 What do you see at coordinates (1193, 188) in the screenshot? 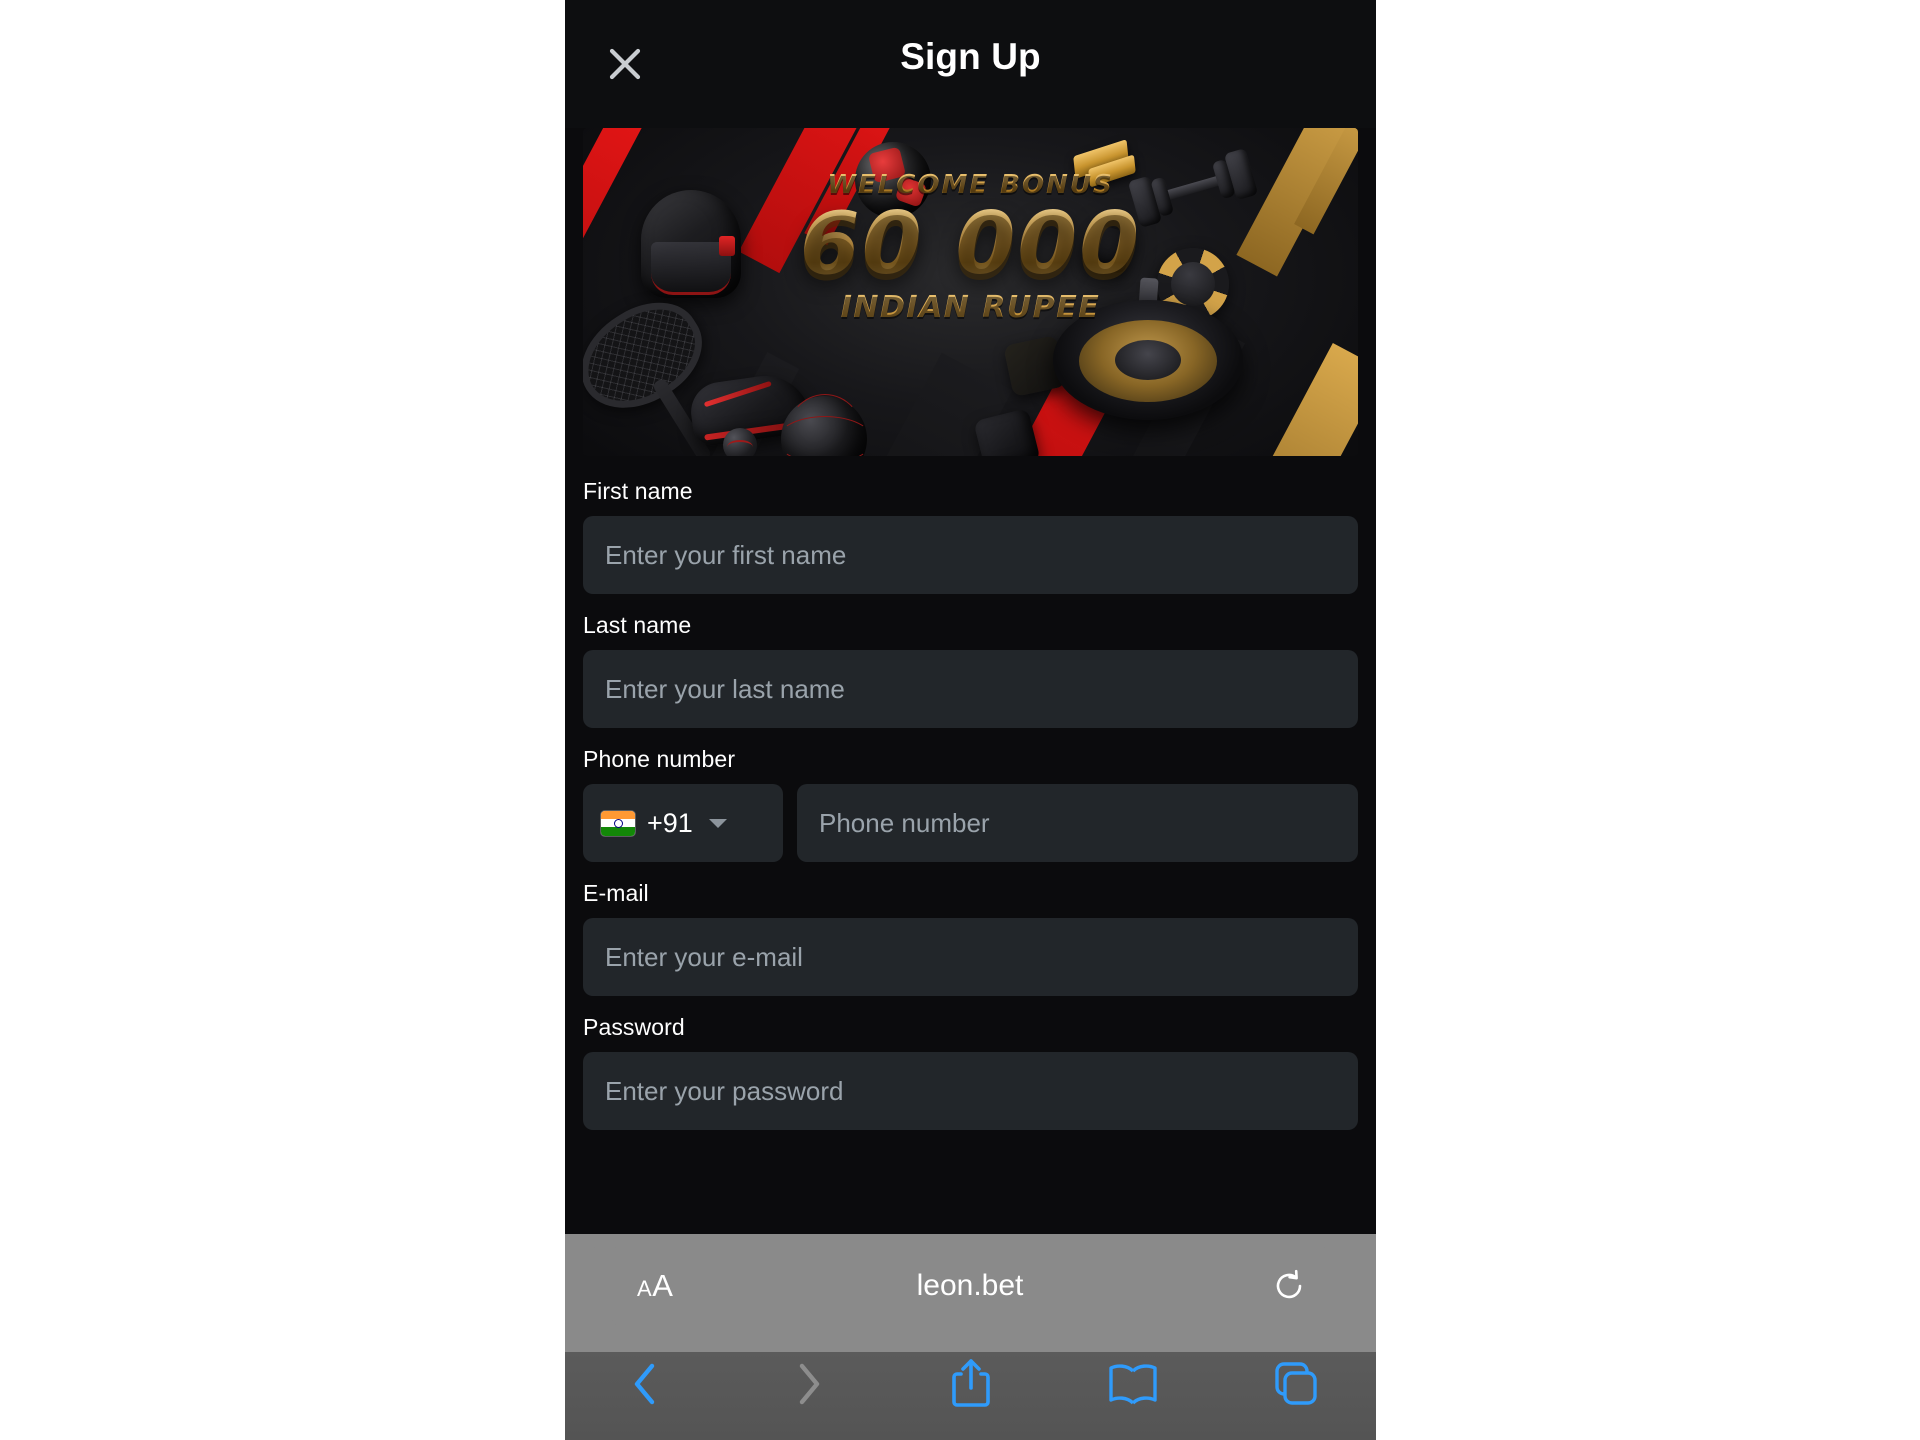
I see `barbell-image` at bounding box center [1193, 188].